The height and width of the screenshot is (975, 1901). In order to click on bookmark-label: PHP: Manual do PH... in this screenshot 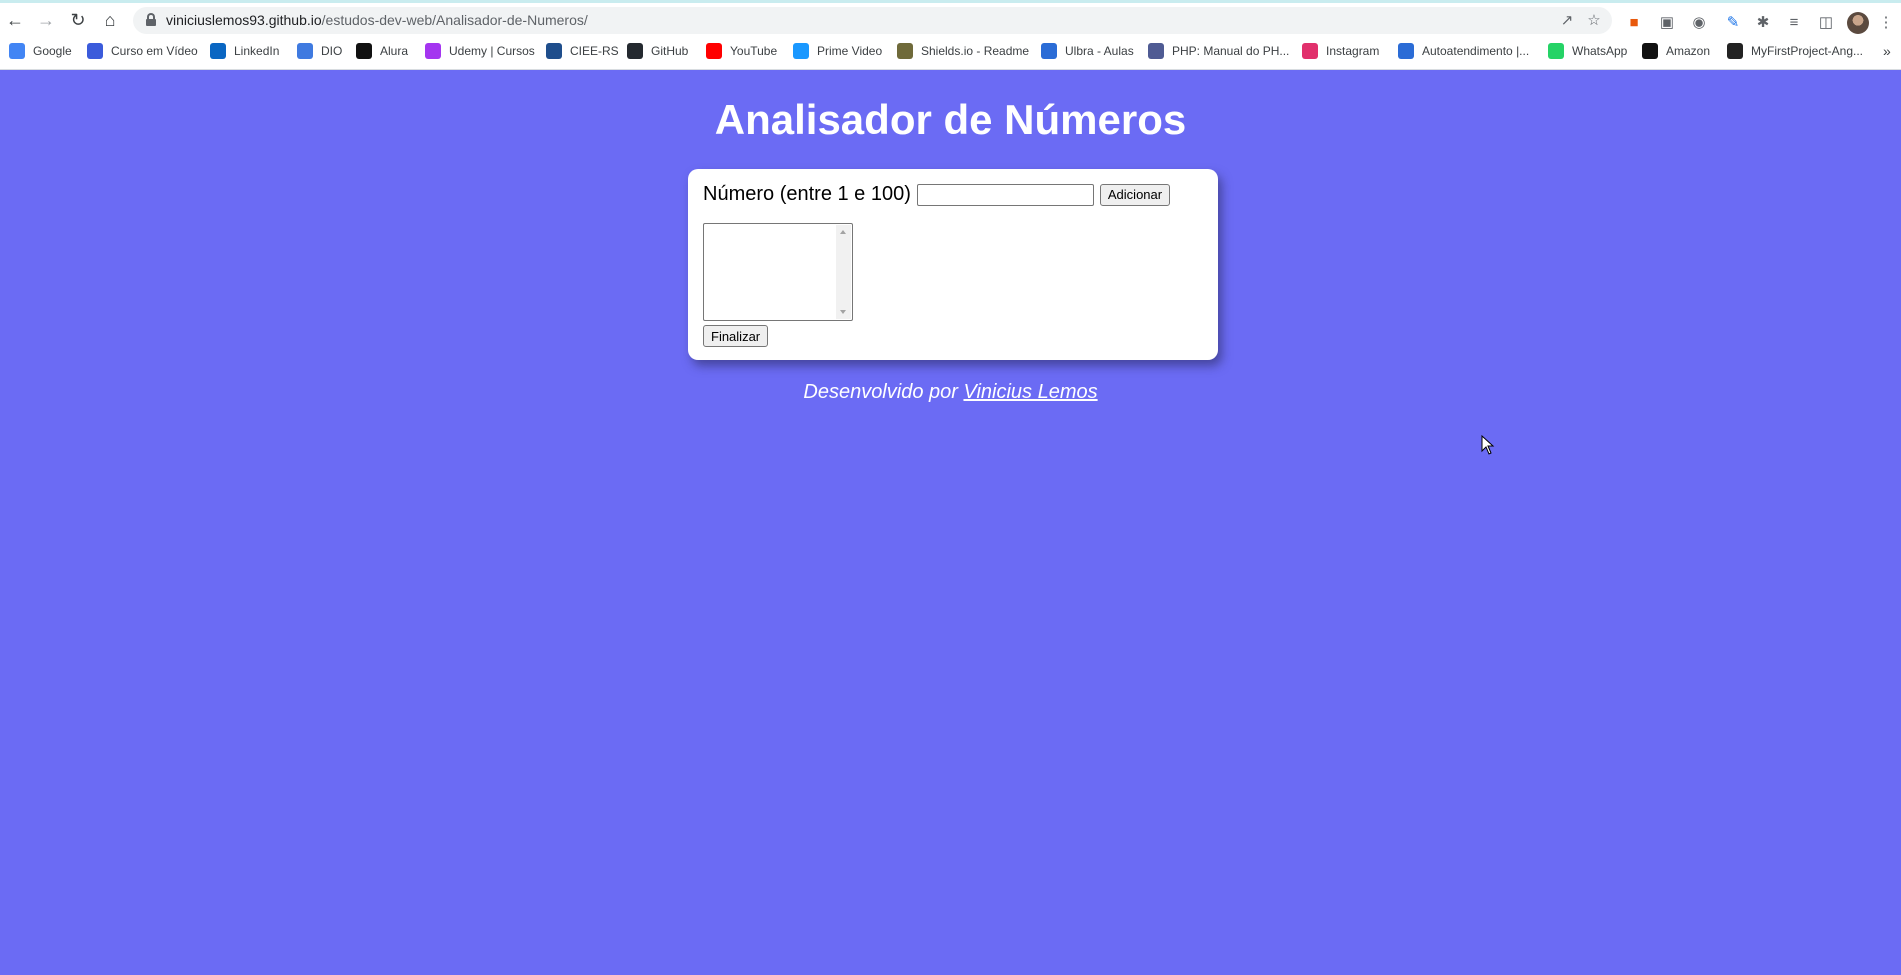, I will do `click(1231, 51)`.